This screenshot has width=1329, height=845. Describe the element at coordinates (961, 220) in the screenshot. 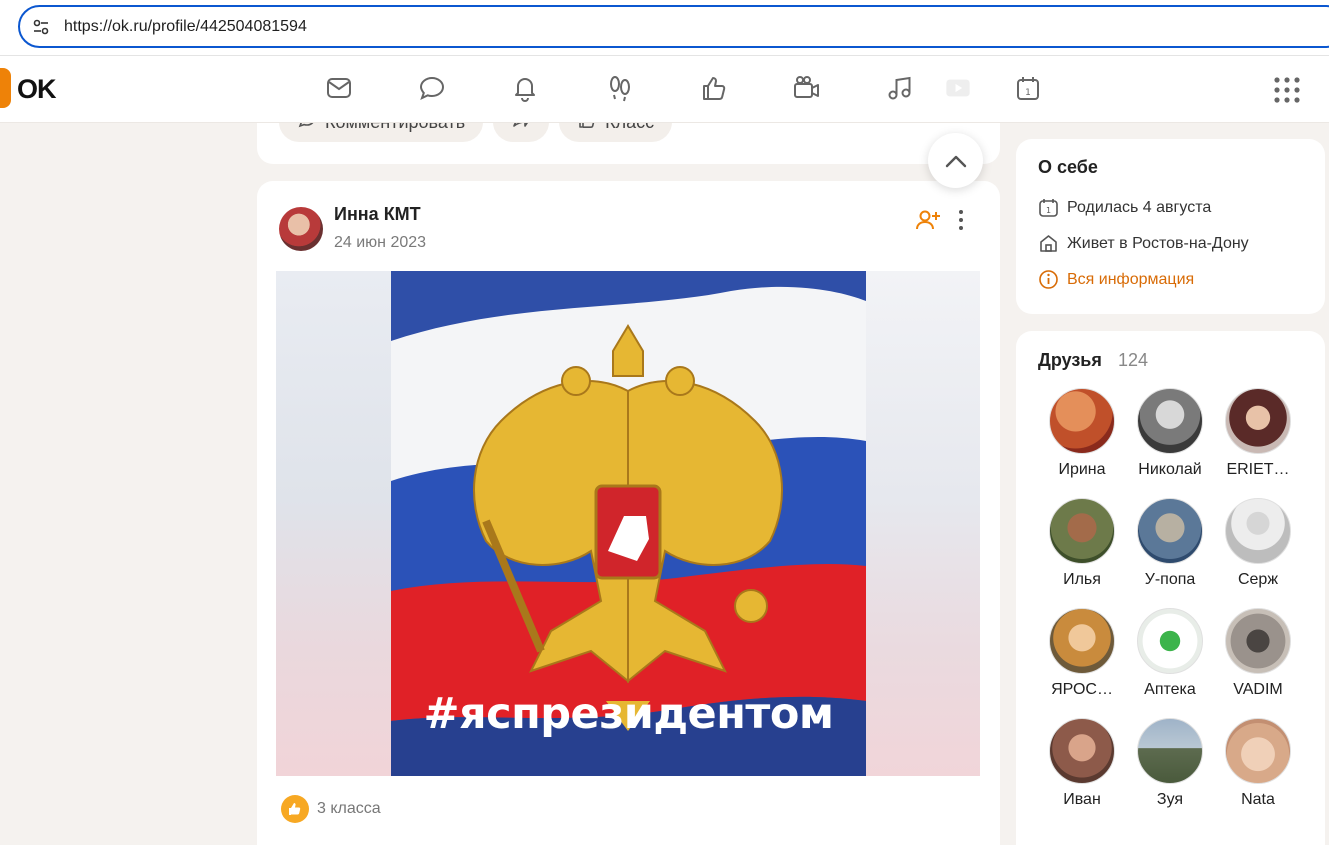

I see `more-options-icon` at that location.